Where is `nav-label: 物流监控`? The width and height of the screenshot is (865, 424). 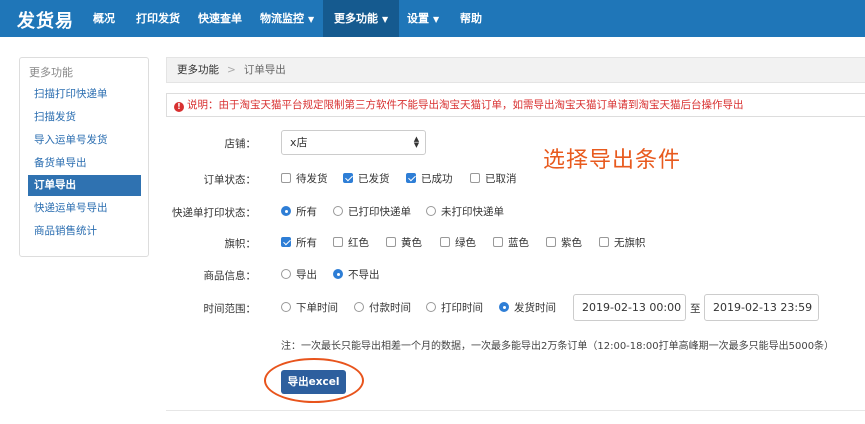
nav-label: 物流监控 is located at coordinates (282, 18).